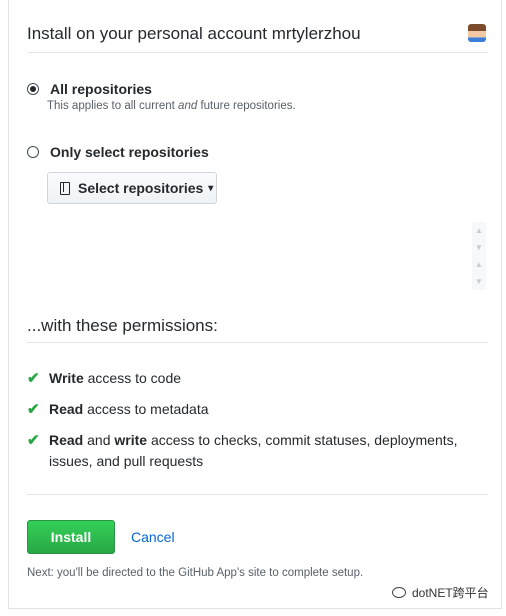  I want to click on note-emphasis: and, so click(188, 106).